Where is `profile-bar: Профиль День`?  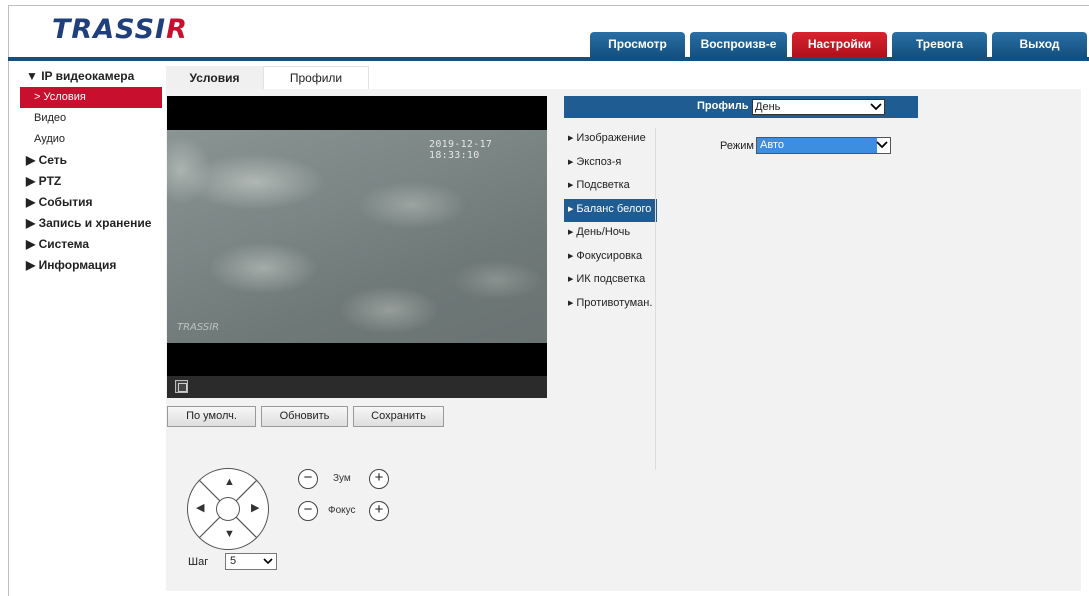
profile-bar: Профиль День is located at coordinates (741, 107).